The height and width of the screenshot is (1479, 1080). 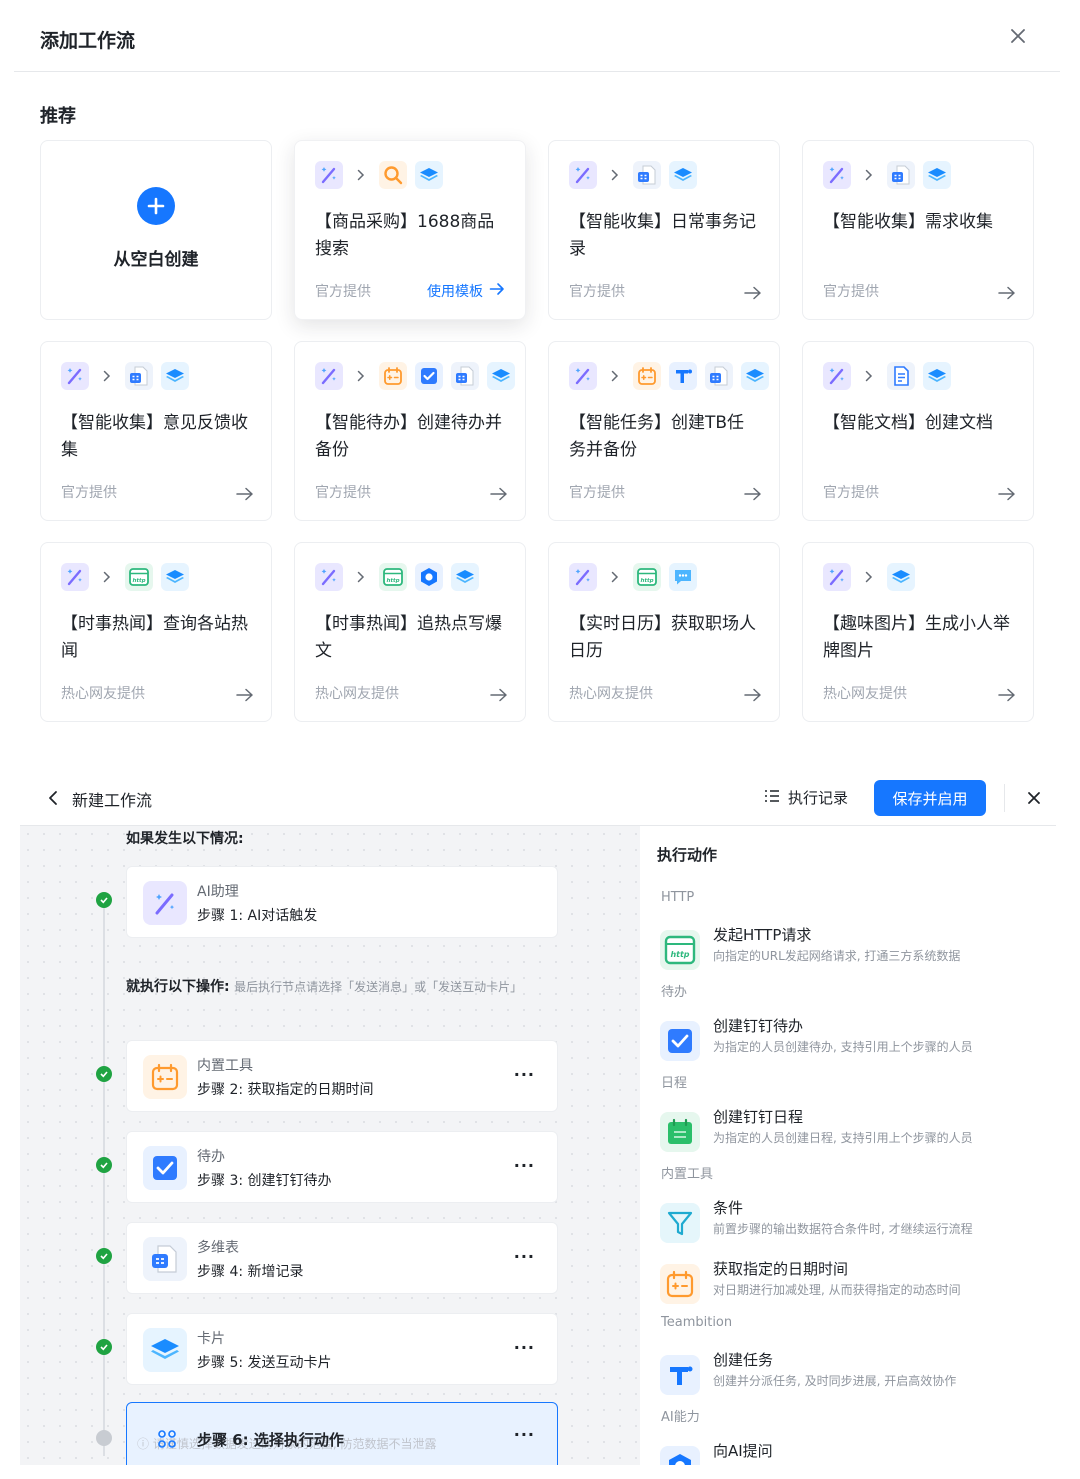 What do you see at coordinates (901, 376) in the screenshot?
I see `doc-icon` at bounding box center [901, 376].